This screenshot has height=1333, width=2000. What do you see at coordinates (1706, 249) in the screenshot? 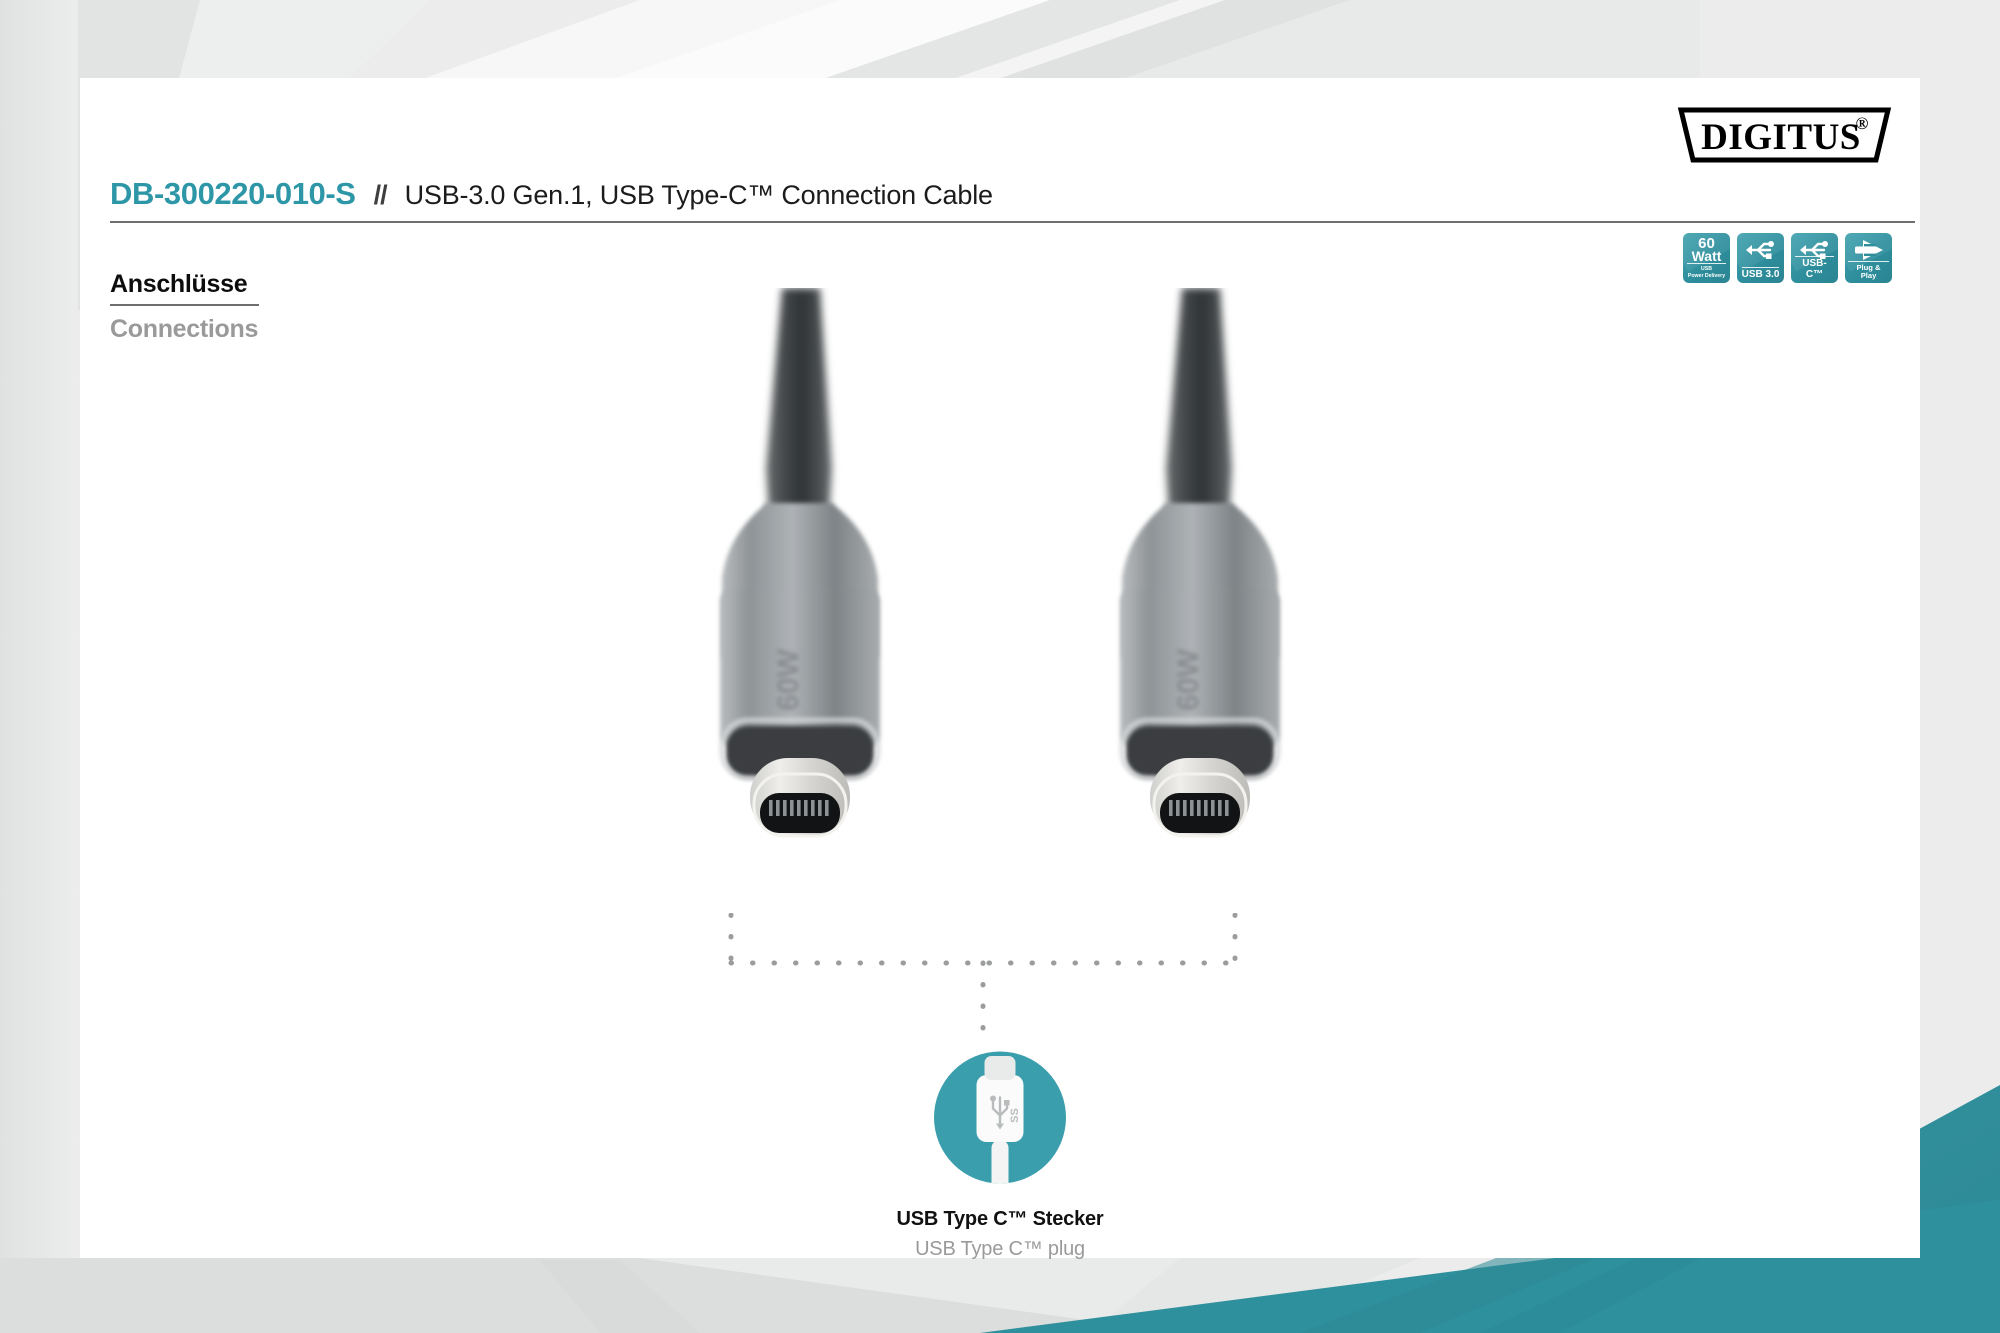
I see `watt-value-group: 60 Watt` at bounding box center [1706, 249].